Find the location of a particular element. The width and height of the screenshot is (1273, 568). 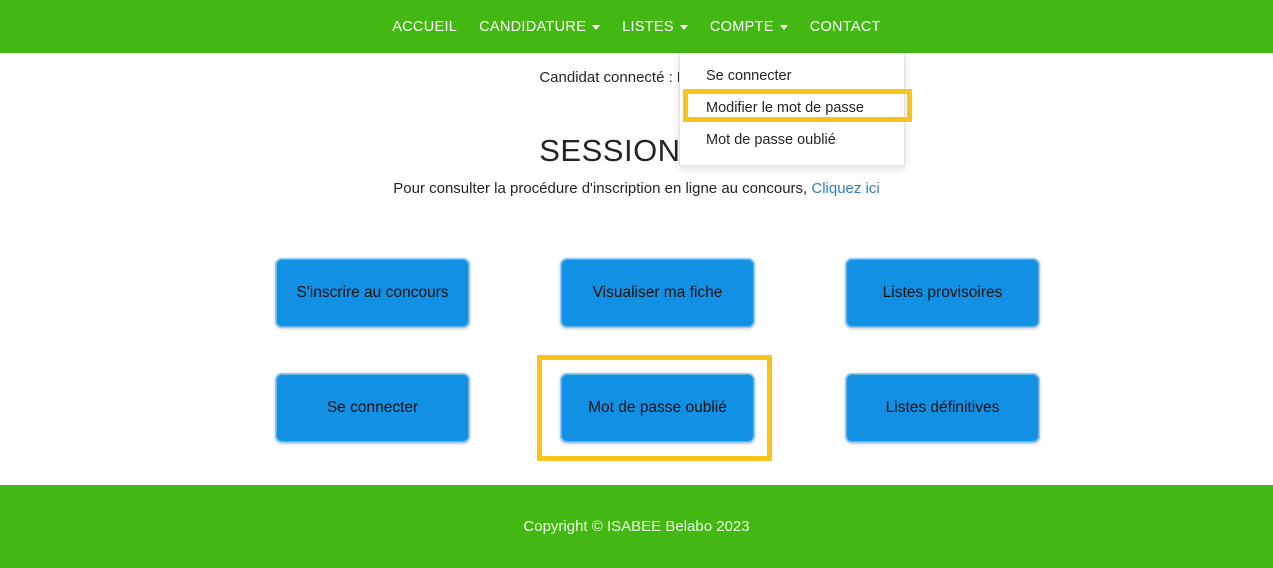

button-visualiser-ma-fiche: Visualiser ma fiche is located at coordinates (657, 293).